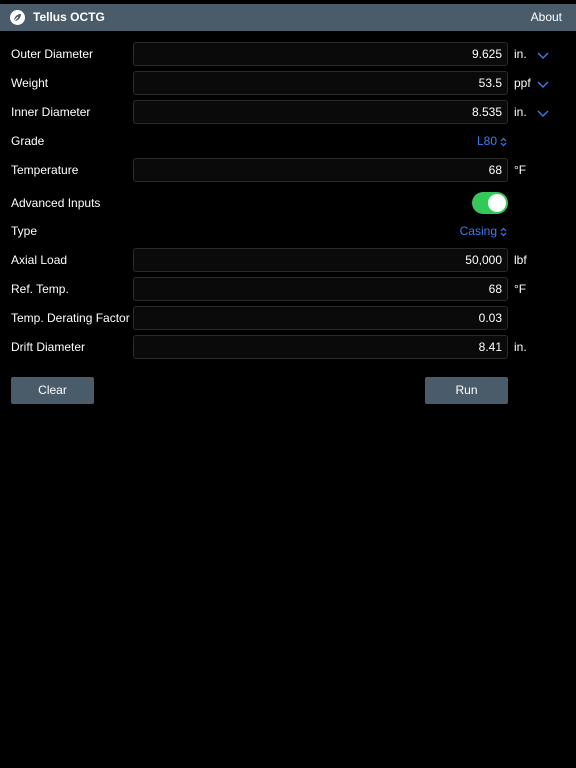 The width and height of the screenshot is (576, 768). Describe the element at coordinates (51, 112) in the screenshot. I see `inner-diameter-label: Inner Diameter` at that location.